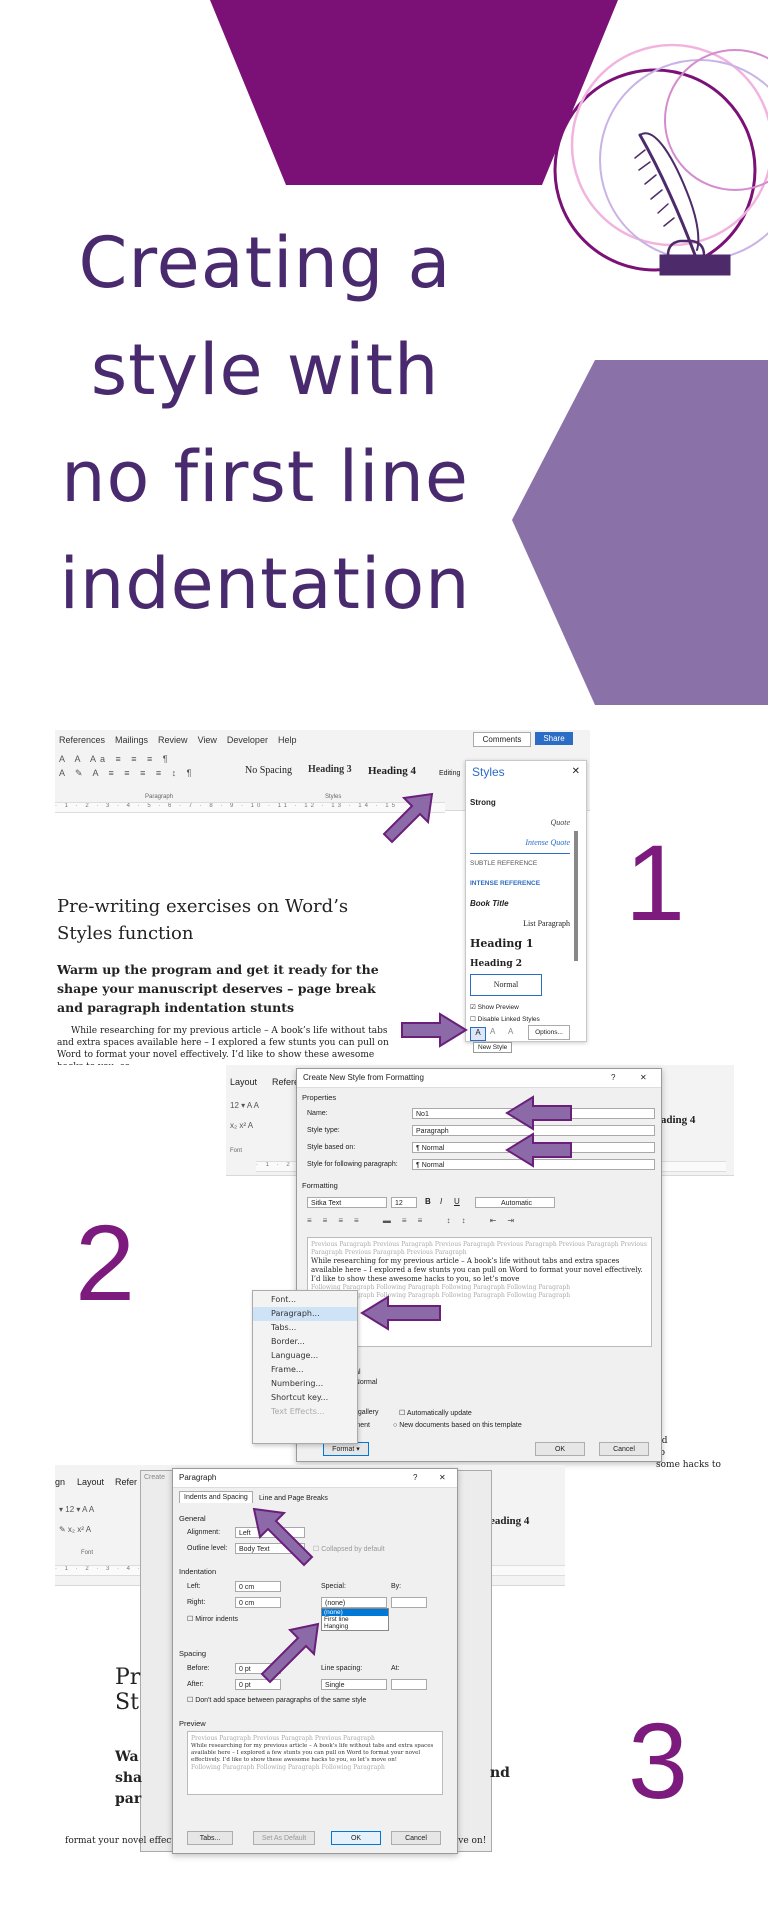 The width and height of the screenshot is (768, 1920). I want to click on style-item-list-paragraph: List Paragraph, so click(520, 924).